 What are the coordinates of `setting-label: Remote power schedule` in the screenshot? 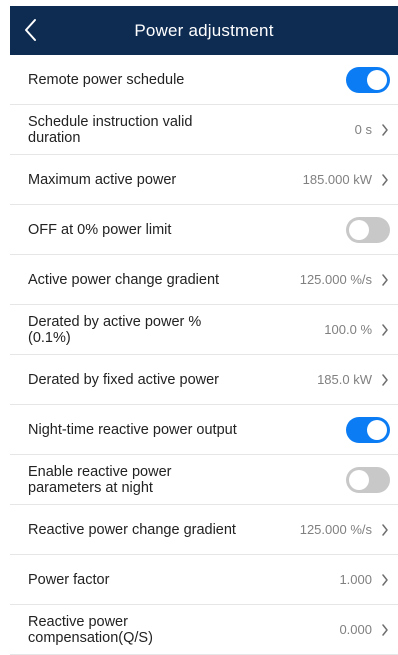 It's located at (106, 79).